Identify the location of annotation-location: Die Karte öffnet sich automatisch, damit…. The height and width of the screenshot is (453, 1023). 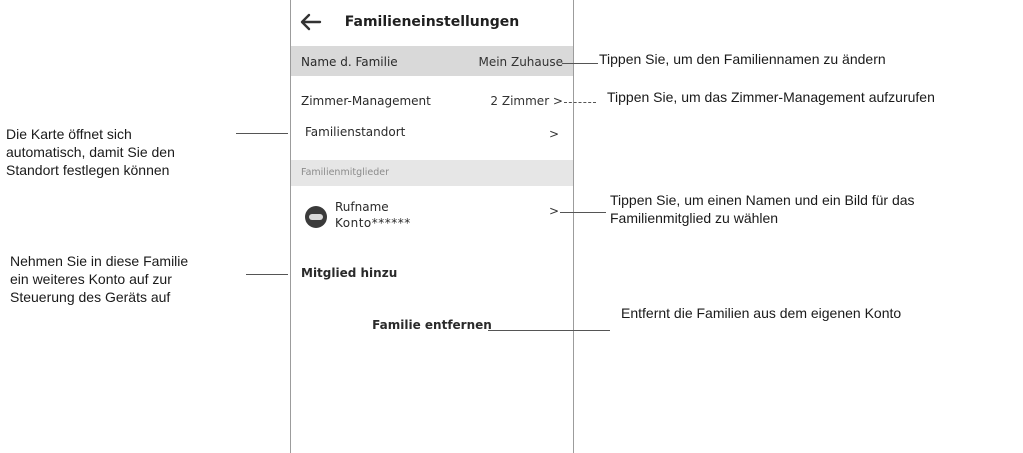
(90, 152).